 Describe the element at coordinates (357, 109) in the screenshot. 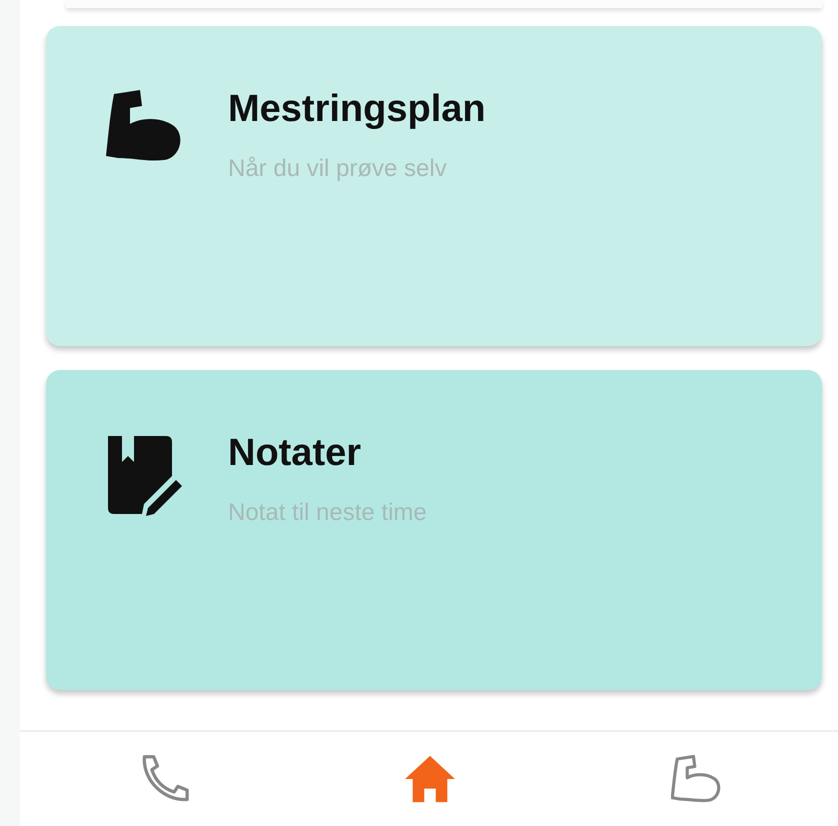

I see `card-title: Mestringsplan` at that location.